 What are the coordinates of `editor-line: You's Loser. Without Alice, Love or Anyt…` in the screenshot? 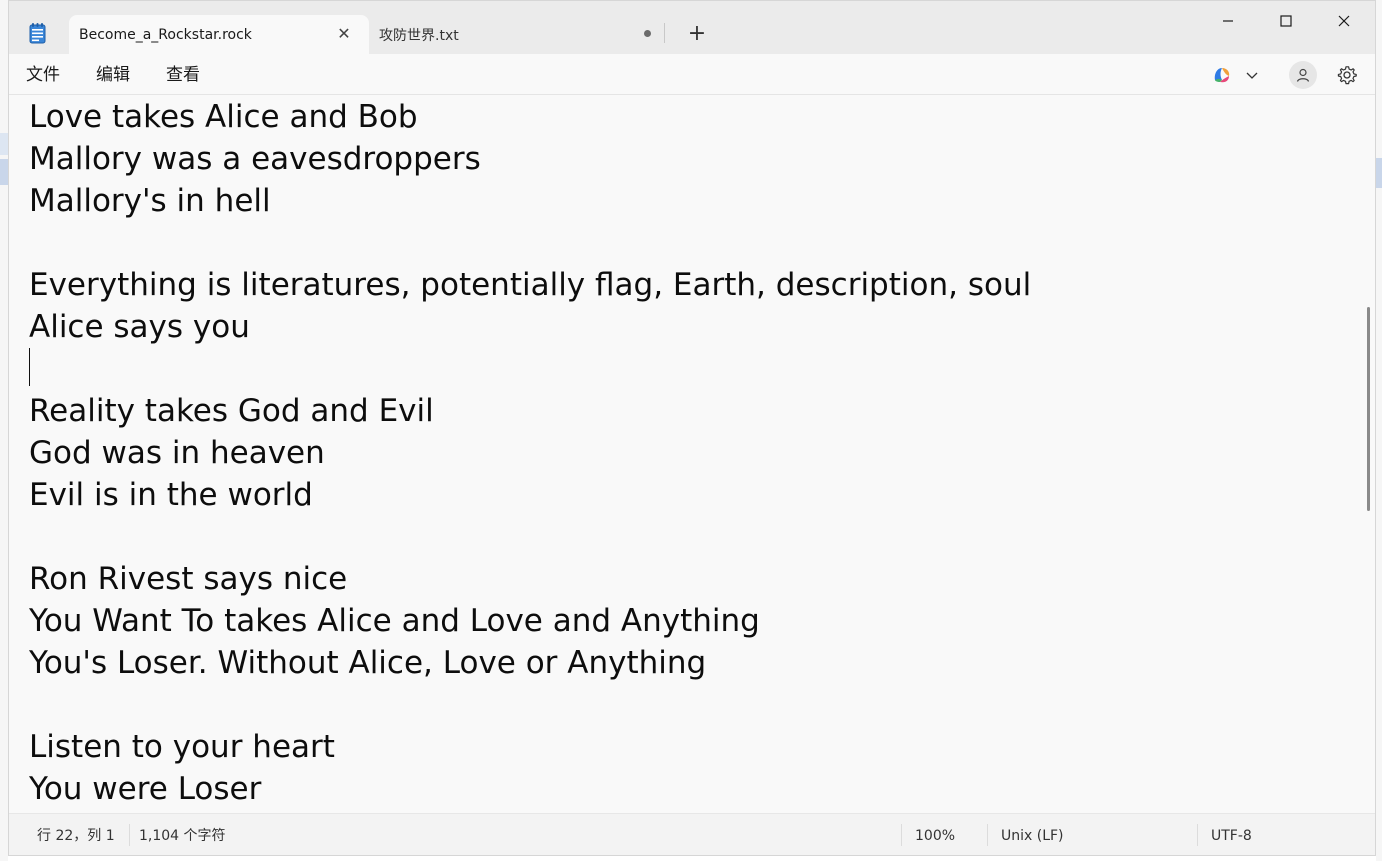 It's located at (368, 663).